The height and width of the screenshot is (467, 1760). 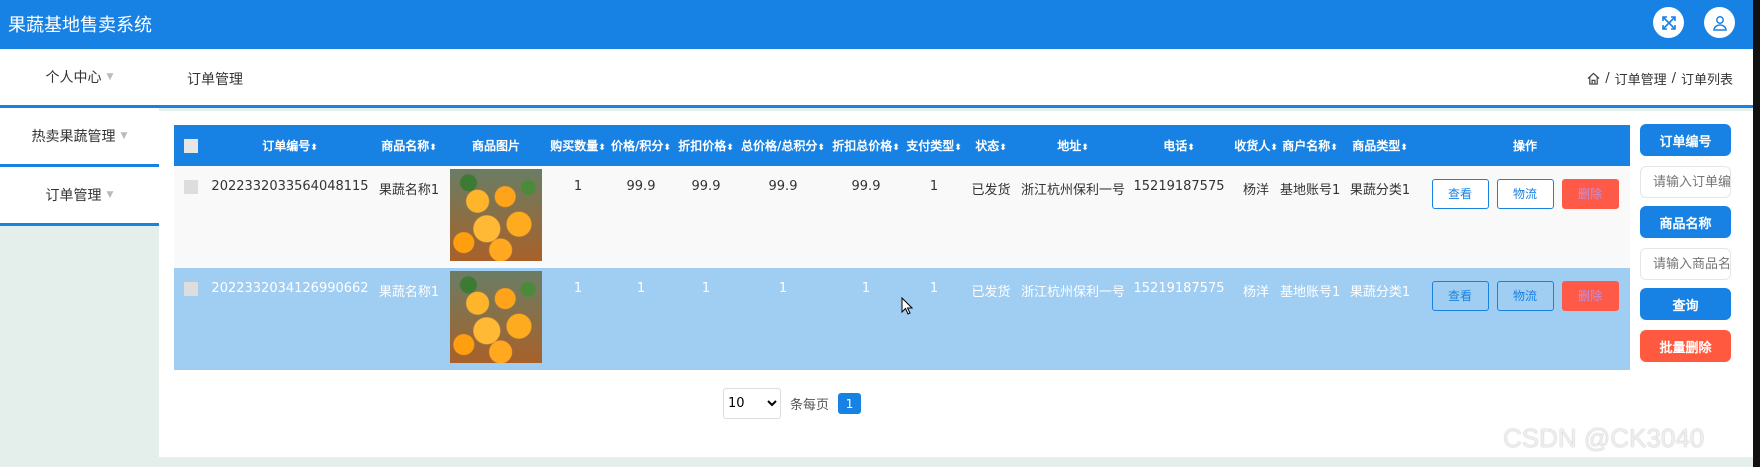 I want to click on cell-qty: 1, so click(x=578, y=217).